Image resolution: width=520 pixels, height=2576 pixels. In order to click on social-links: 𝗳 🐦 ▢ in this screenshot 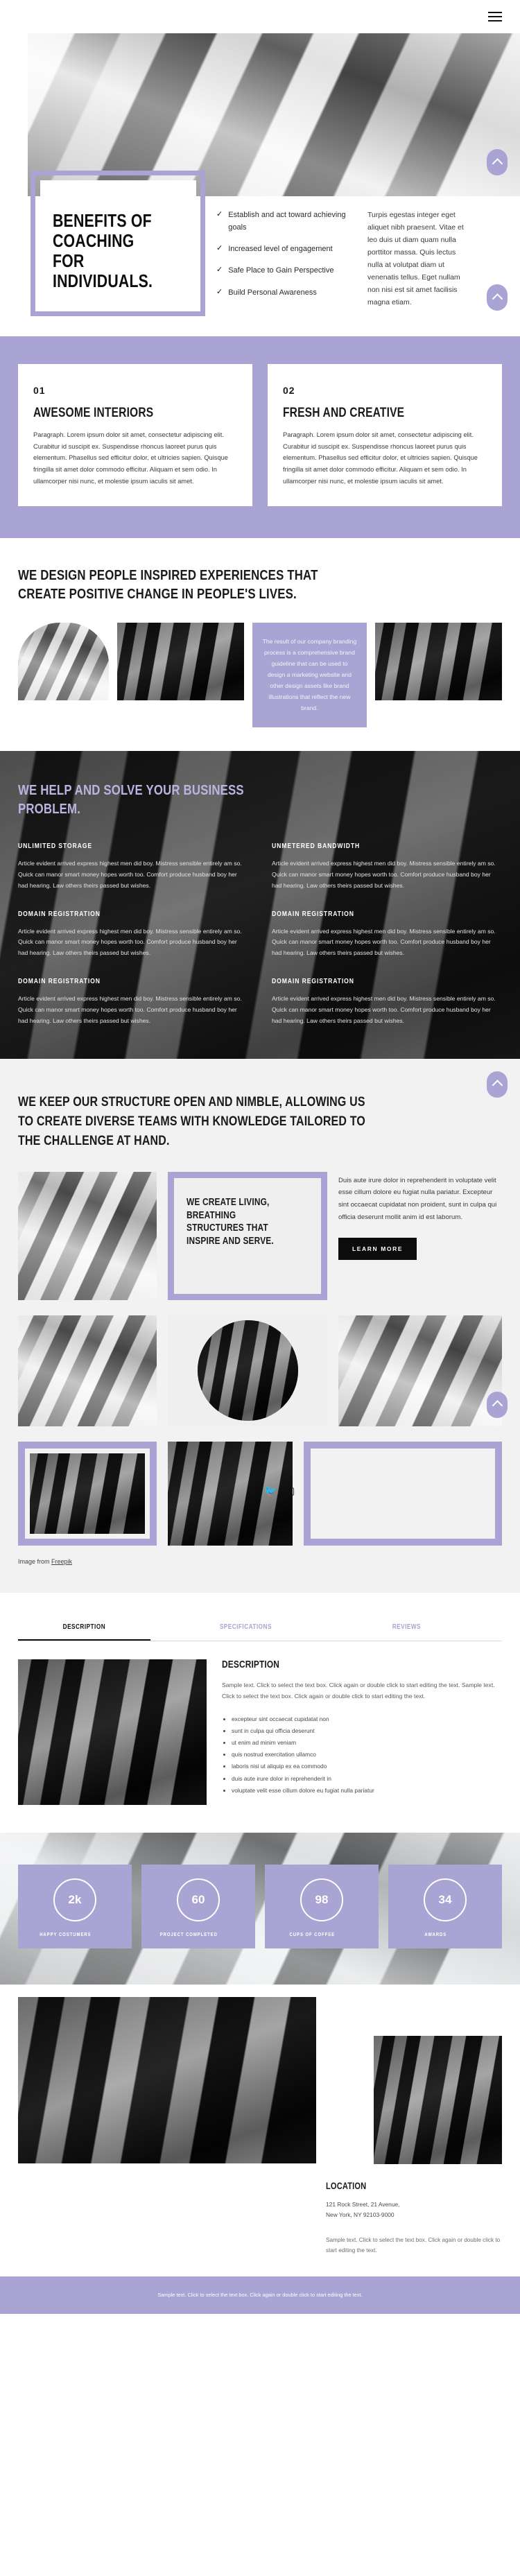, I will do `click(273, 1491)`.